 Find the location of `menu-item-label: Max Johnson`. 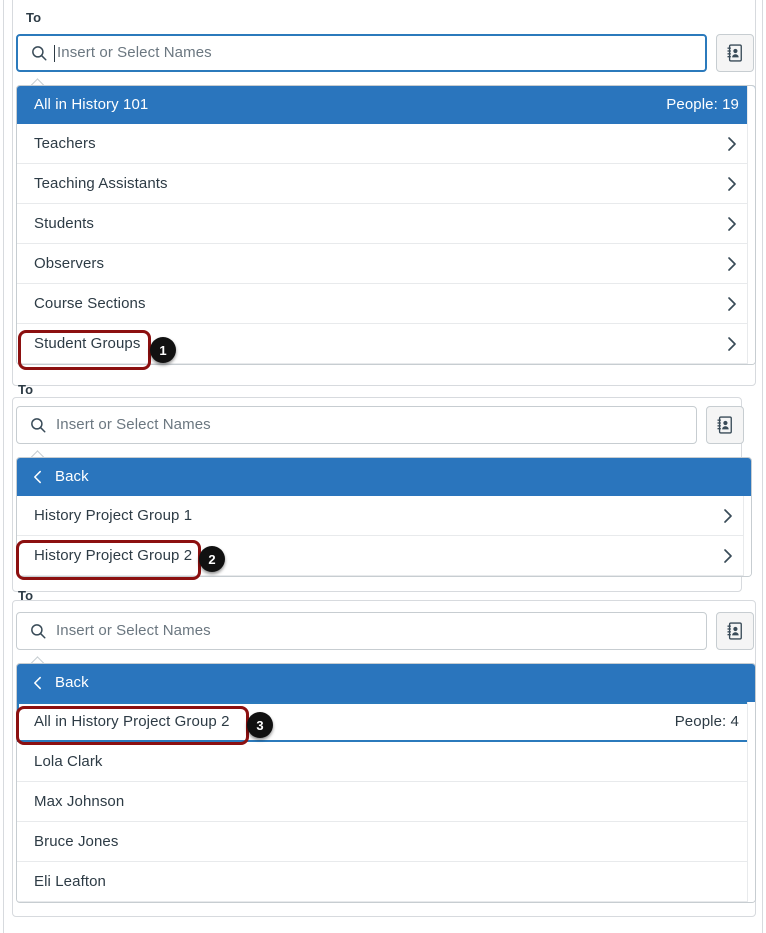

menu-item-label: Max Johnson is located at coordinates (79, 801).